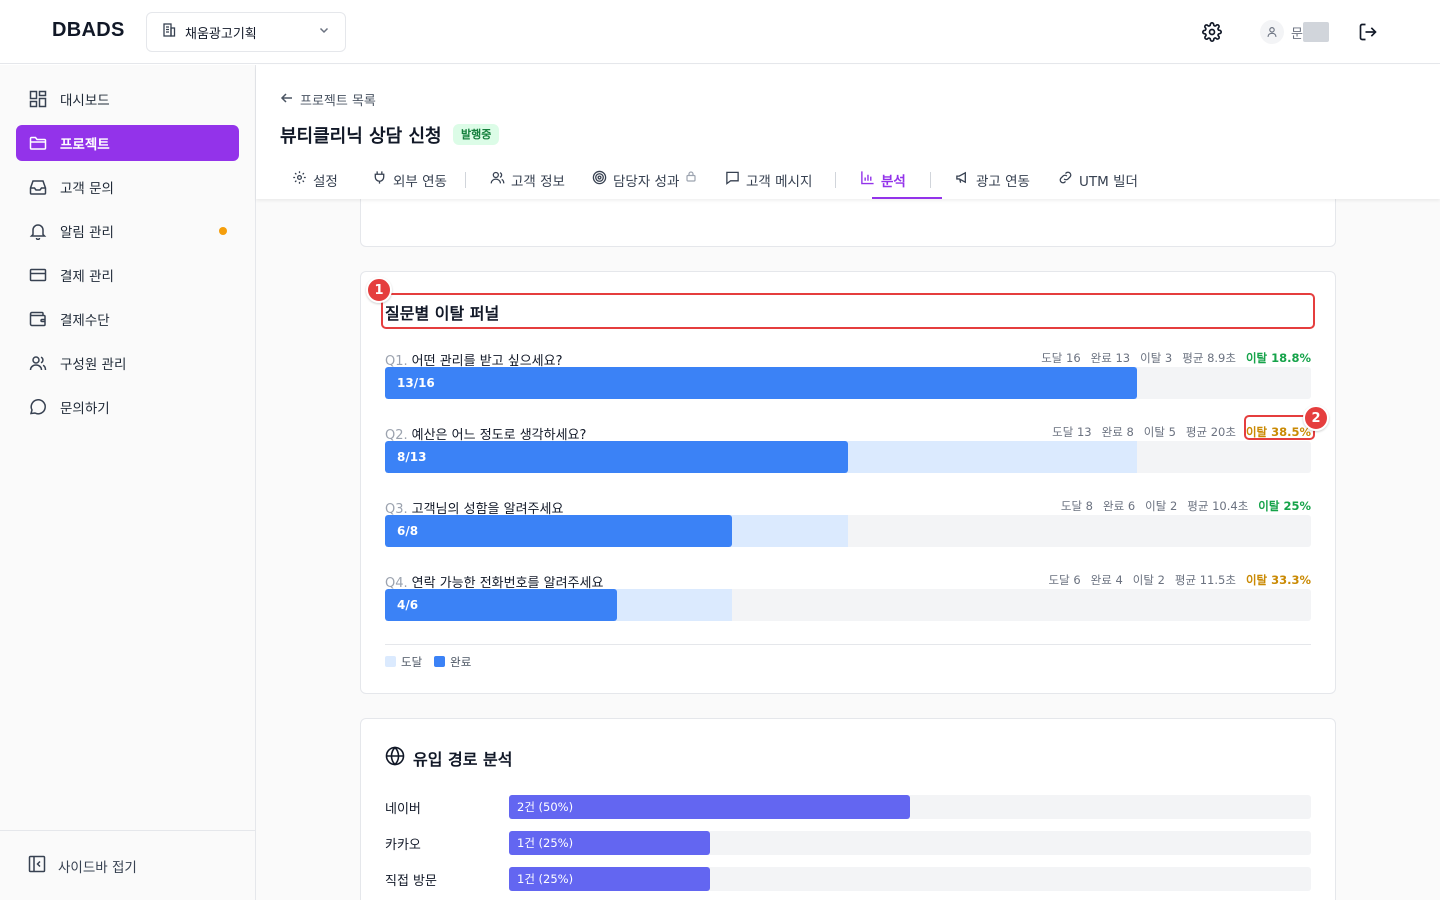  What do you see at coordinates (1316, 32) in the screenshot?
I see `redacted-name-block` at bounding box center [1316, 32].